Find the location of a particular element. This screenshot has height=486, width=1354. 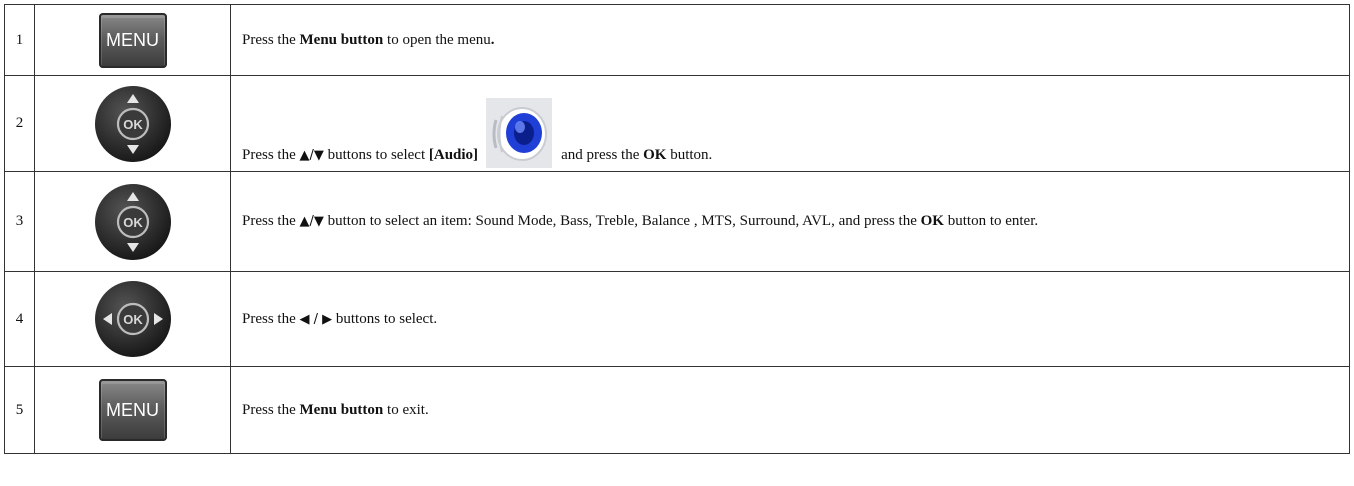

step-number: 2 is located at coordinates (19, 123).